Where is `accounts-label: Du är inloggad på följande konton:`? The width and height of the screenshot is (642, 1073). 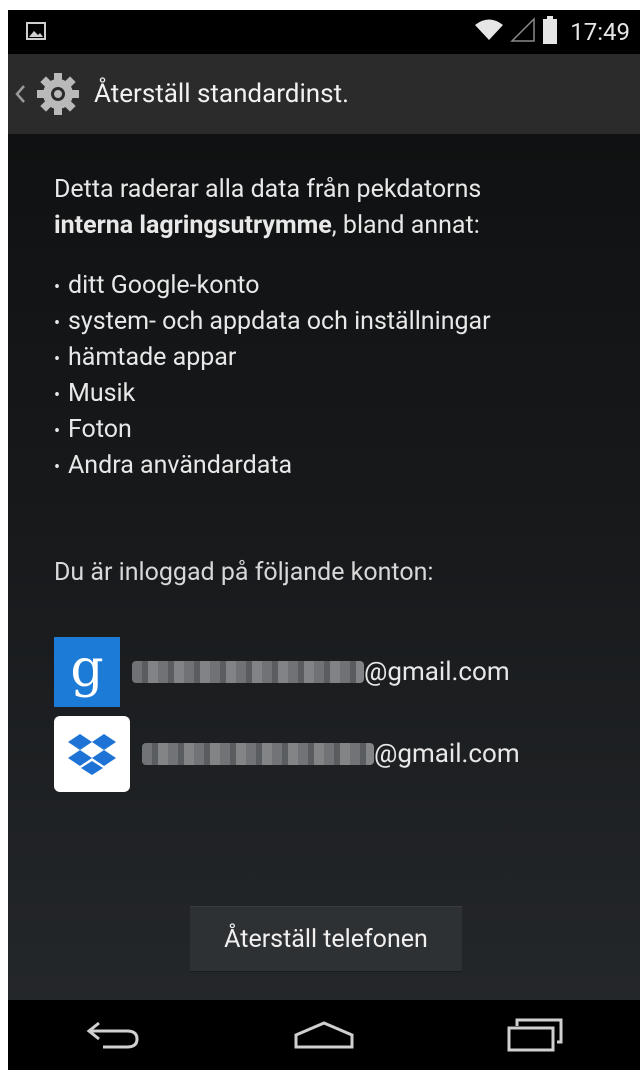 accounts-label: Du är inloggad på följande konton: is located at coordinates (244, 572).